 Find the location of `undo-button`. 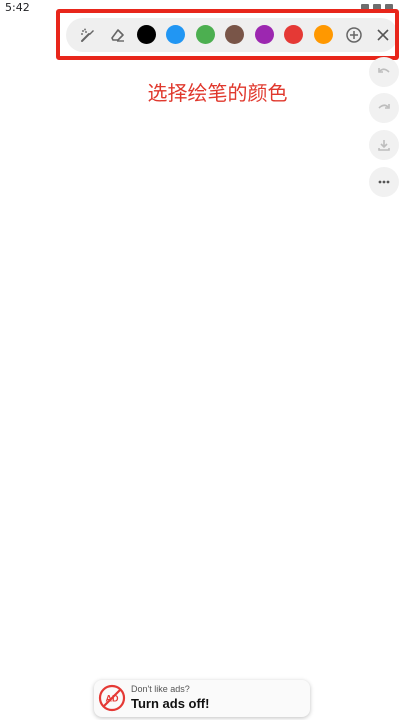

undo-button is located at coordinates (384, 72).